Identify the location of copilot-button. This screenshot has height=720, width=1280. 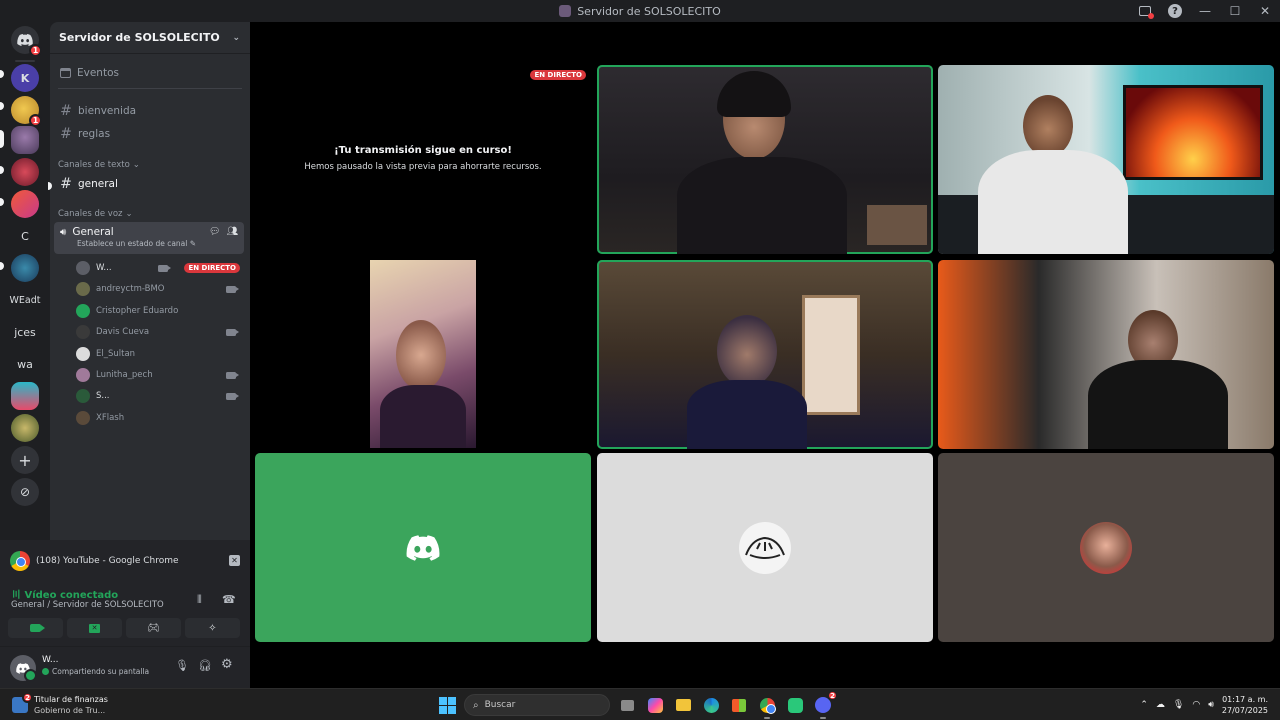
(655, 705).